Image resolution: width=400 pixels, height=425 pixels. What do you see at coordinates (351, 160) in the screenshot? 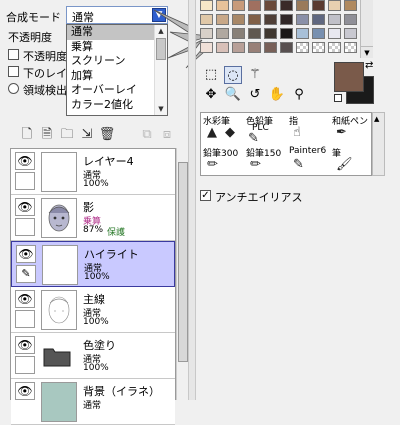
I see `brush-cell: 筆 🖌` at bounding box center [351, 160].